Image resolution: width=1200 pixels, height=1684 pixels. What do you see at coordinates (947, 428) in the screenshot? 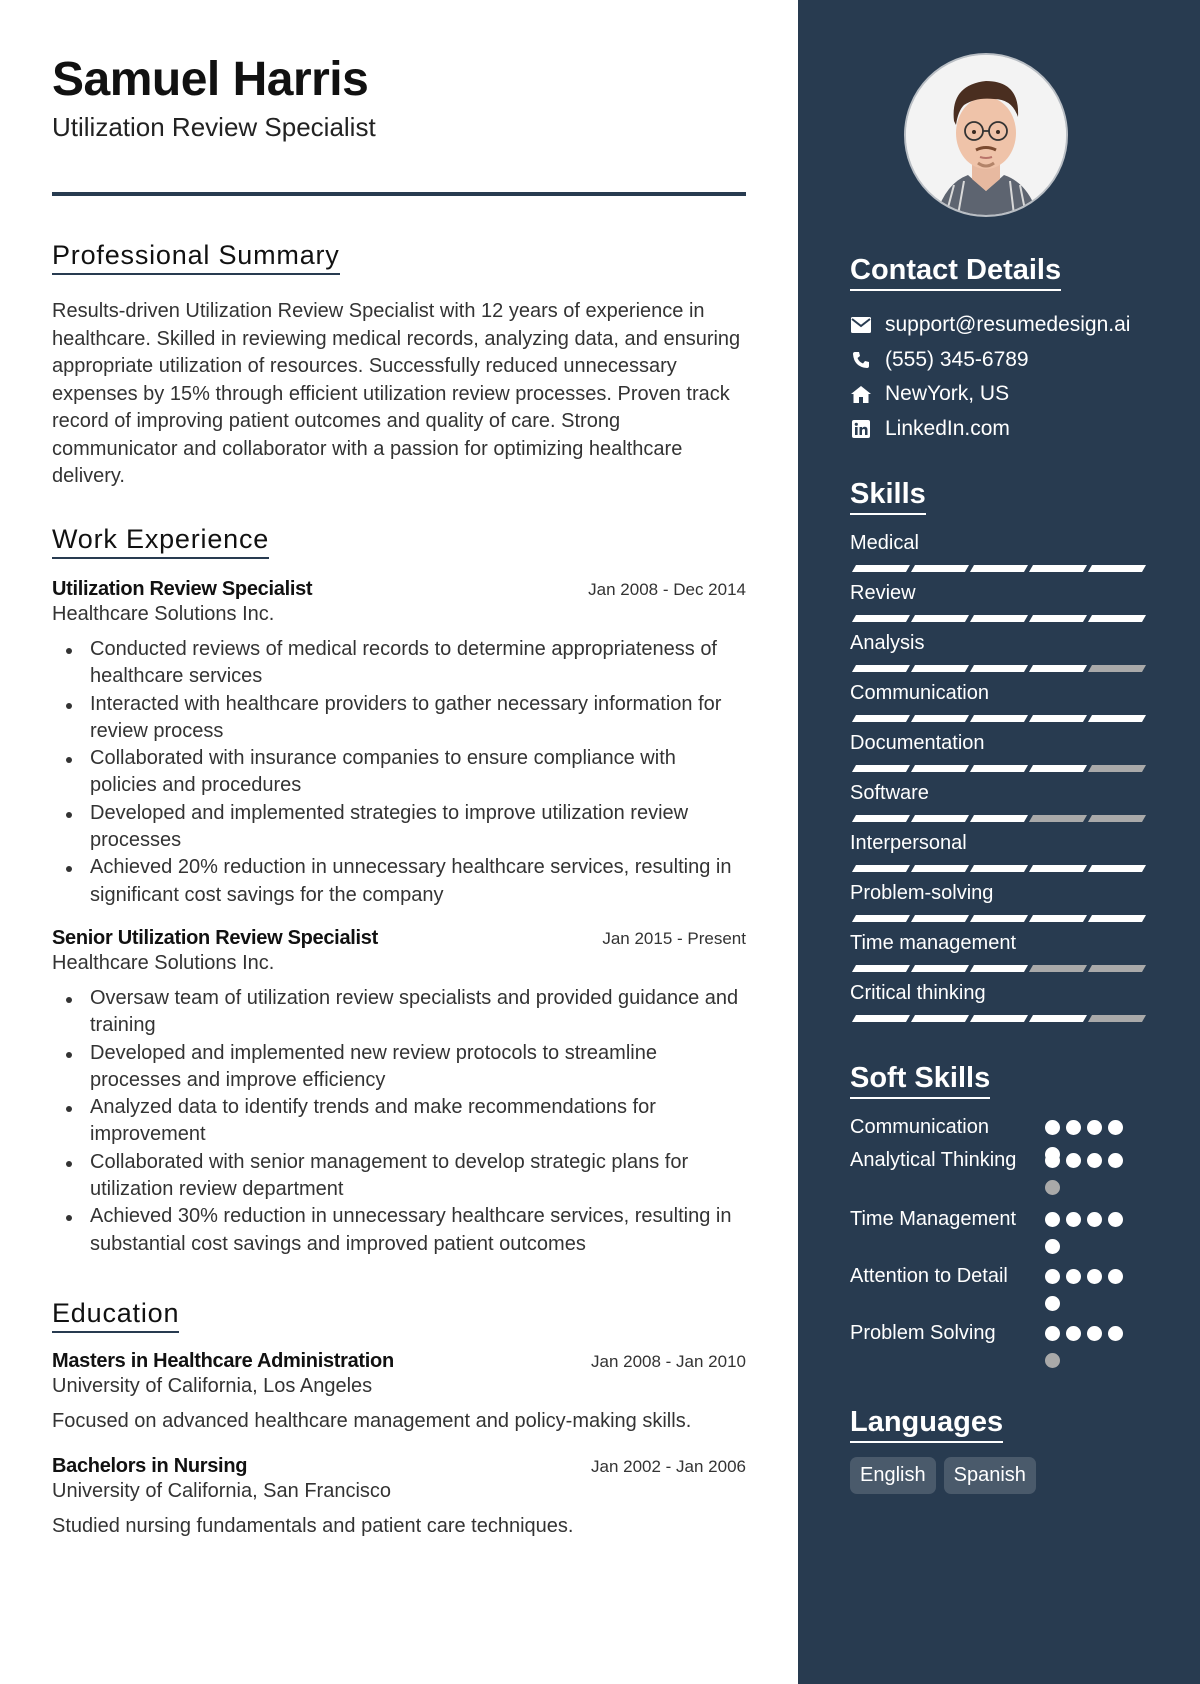
I see `contact-linkedin-text: LinkedIn.com` at bounding box center [947, 428].